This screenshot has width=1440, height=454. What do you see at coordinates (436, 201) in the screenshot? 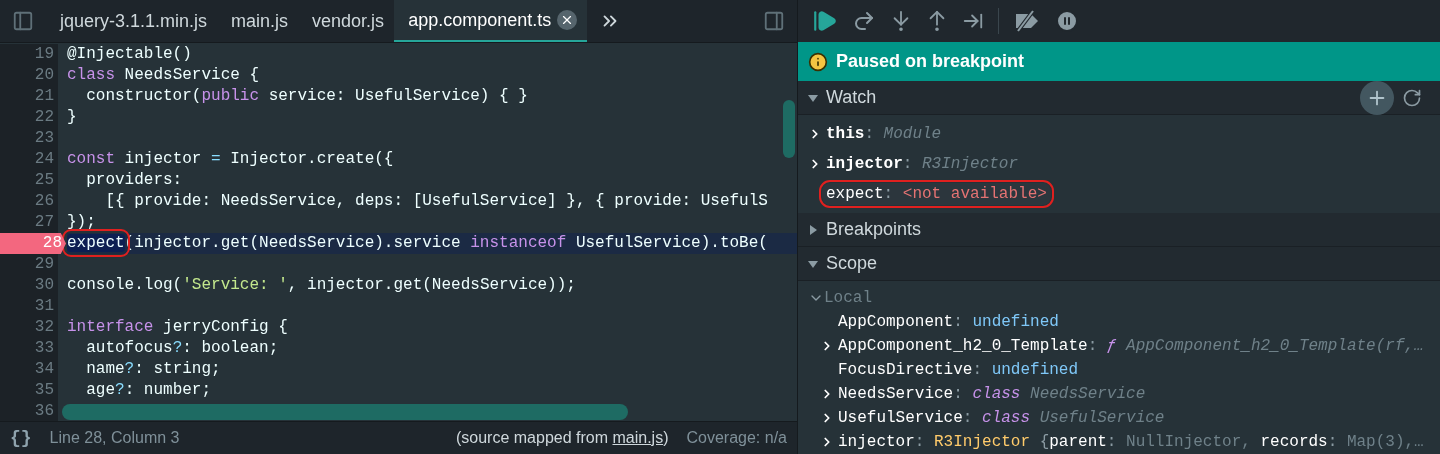
I see `code-line: [{ provide: NeedsService, deps: [UsefulService] }, { provide: UsefulS` at bounding box center [436, 201].